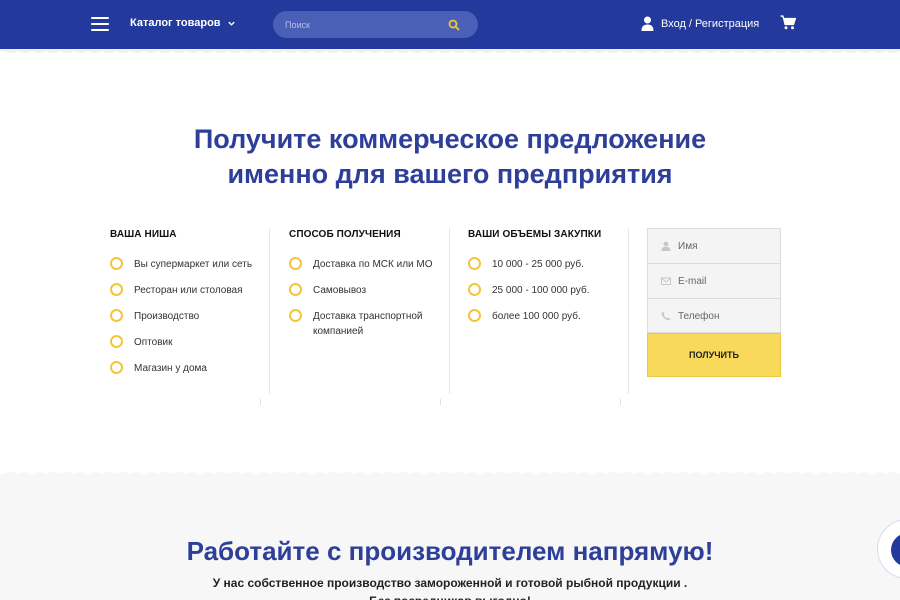  What do you see at coordinates (153, 342) in the screenshot?
I see `option-label: Оптовик` at bounding box center [153, 342].